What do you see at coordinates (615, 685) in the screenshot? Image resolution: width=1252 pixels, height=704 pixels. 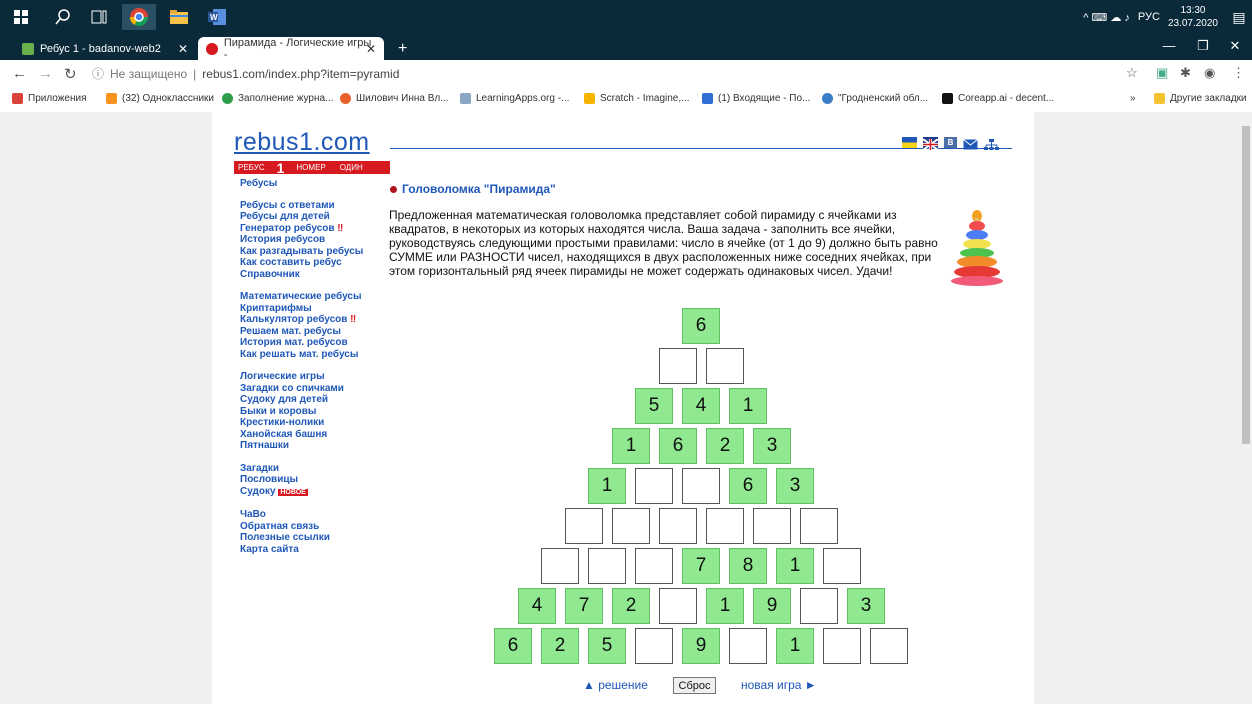 I see `solution-link: ▲ решение` at bounding box center [615, 685].